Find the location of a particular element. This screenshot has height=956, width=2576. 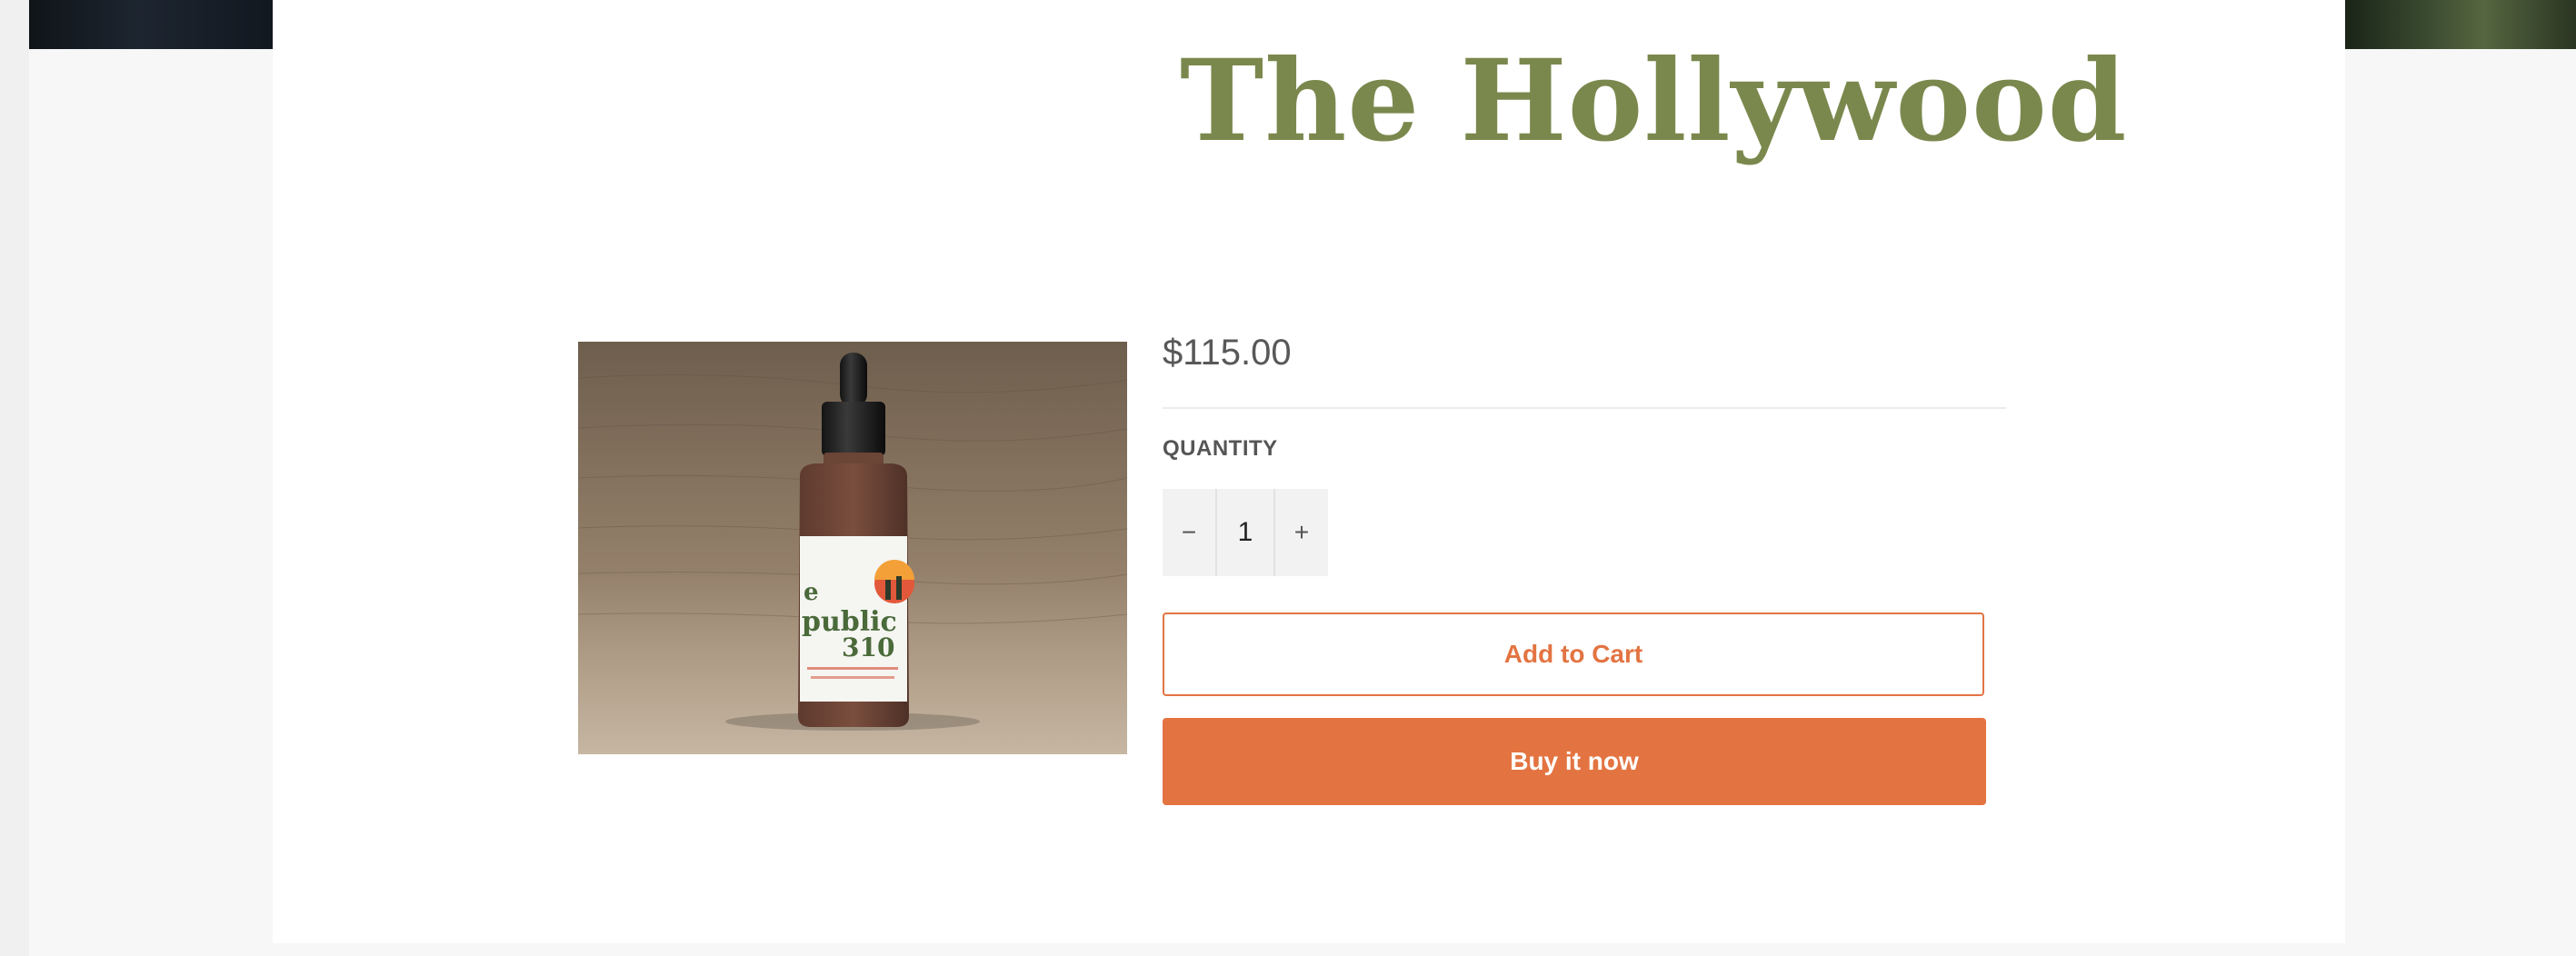

label-line1: e is located at coordinates (811, 592).